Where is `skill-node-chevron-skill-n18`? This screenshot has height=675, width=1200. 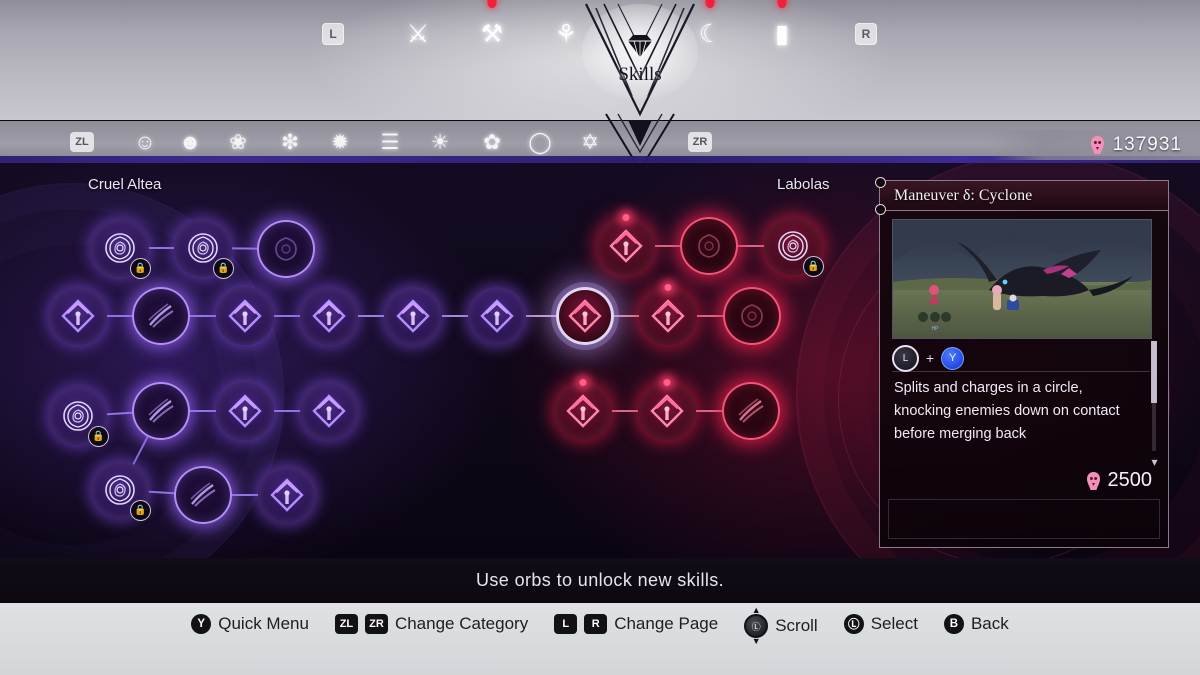
skill-node-chevron-skill-n18 is located at coordinates (245, 411).